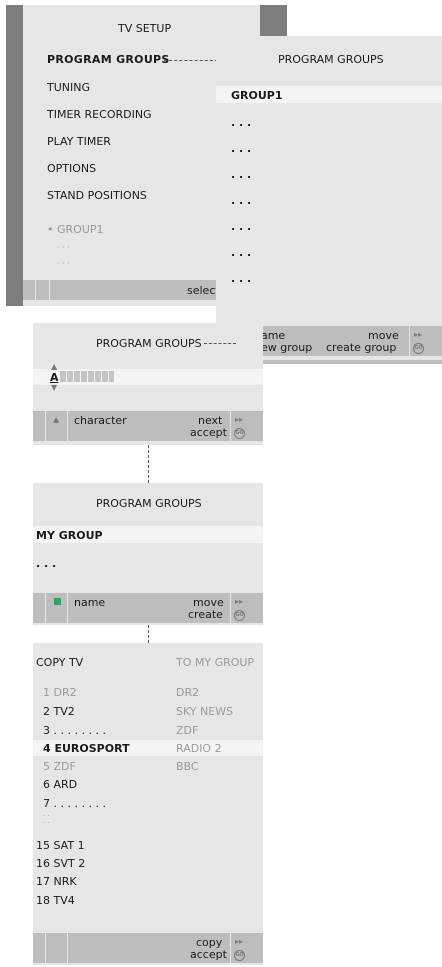 This screenshot has width=442, height=967. I want to click on sub-dots-2: · · ·, so click(63, 263).